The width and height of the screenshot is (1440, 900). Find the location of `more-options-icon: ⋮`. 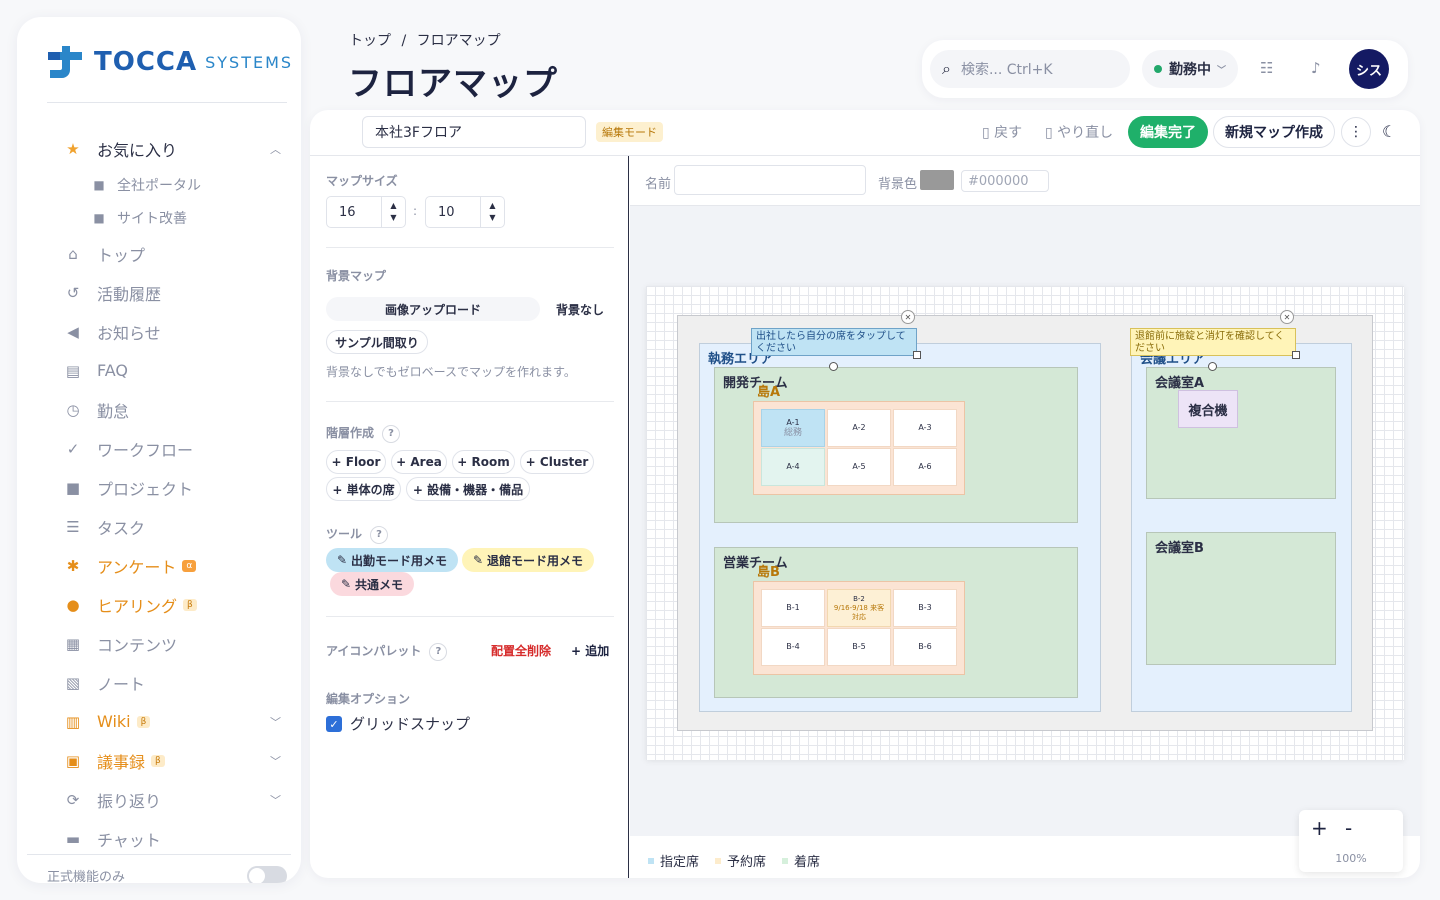

more-options-icon: ⋮ is located at coordinates (1356, 132).